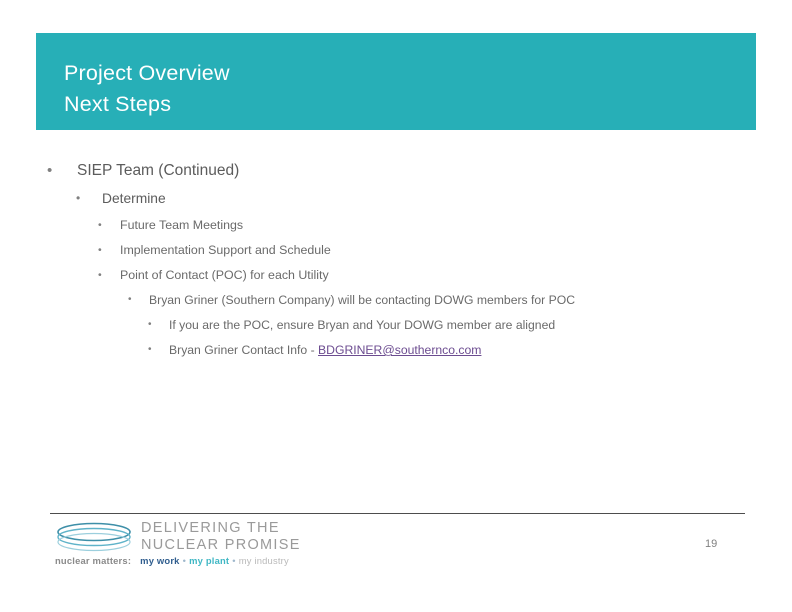  Describe the element at coordinates (263, 560) in the screenshot. I see `tagline-my-industry: my industry` at that location.